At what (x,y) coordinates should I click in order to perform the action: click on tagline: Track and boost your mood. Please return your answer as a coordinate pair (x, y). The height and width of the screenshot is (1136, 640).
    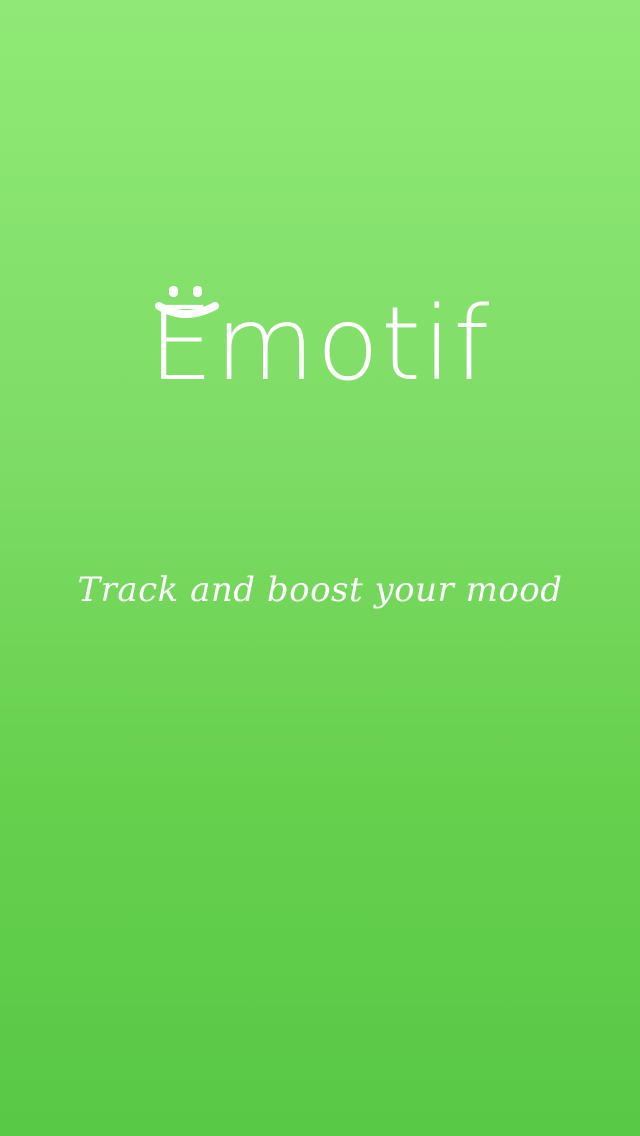
    Looking at the image, I should click on (320, 590).